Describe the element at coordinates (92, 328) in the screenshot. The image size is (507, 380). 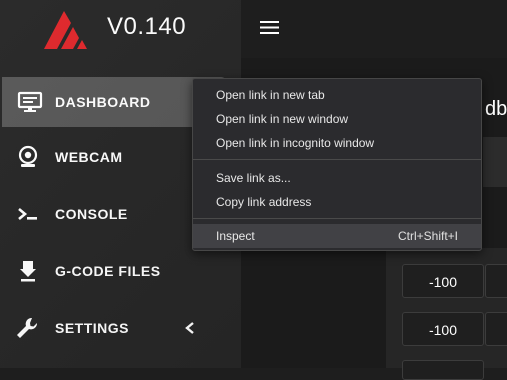
I see `sidebar-item-label: SETTINGS` at that location.